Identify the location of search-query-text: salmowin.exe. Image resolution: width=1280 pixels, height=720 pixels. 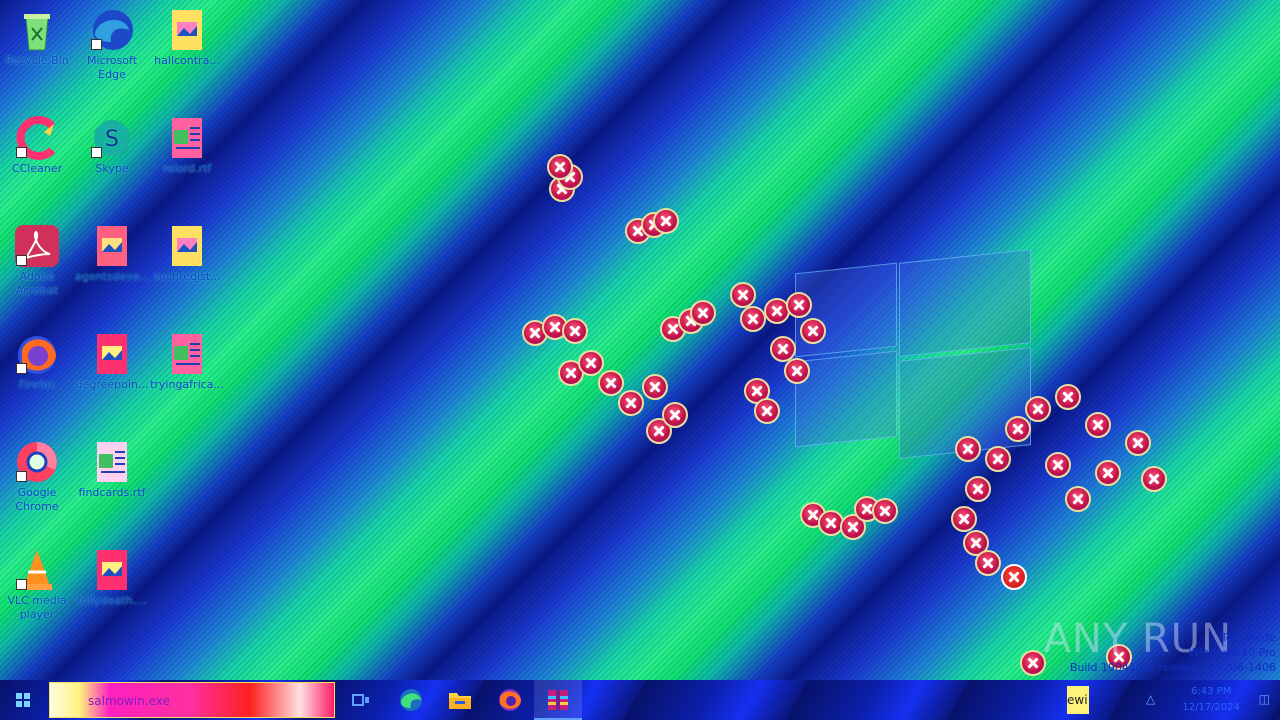
(129, 701).